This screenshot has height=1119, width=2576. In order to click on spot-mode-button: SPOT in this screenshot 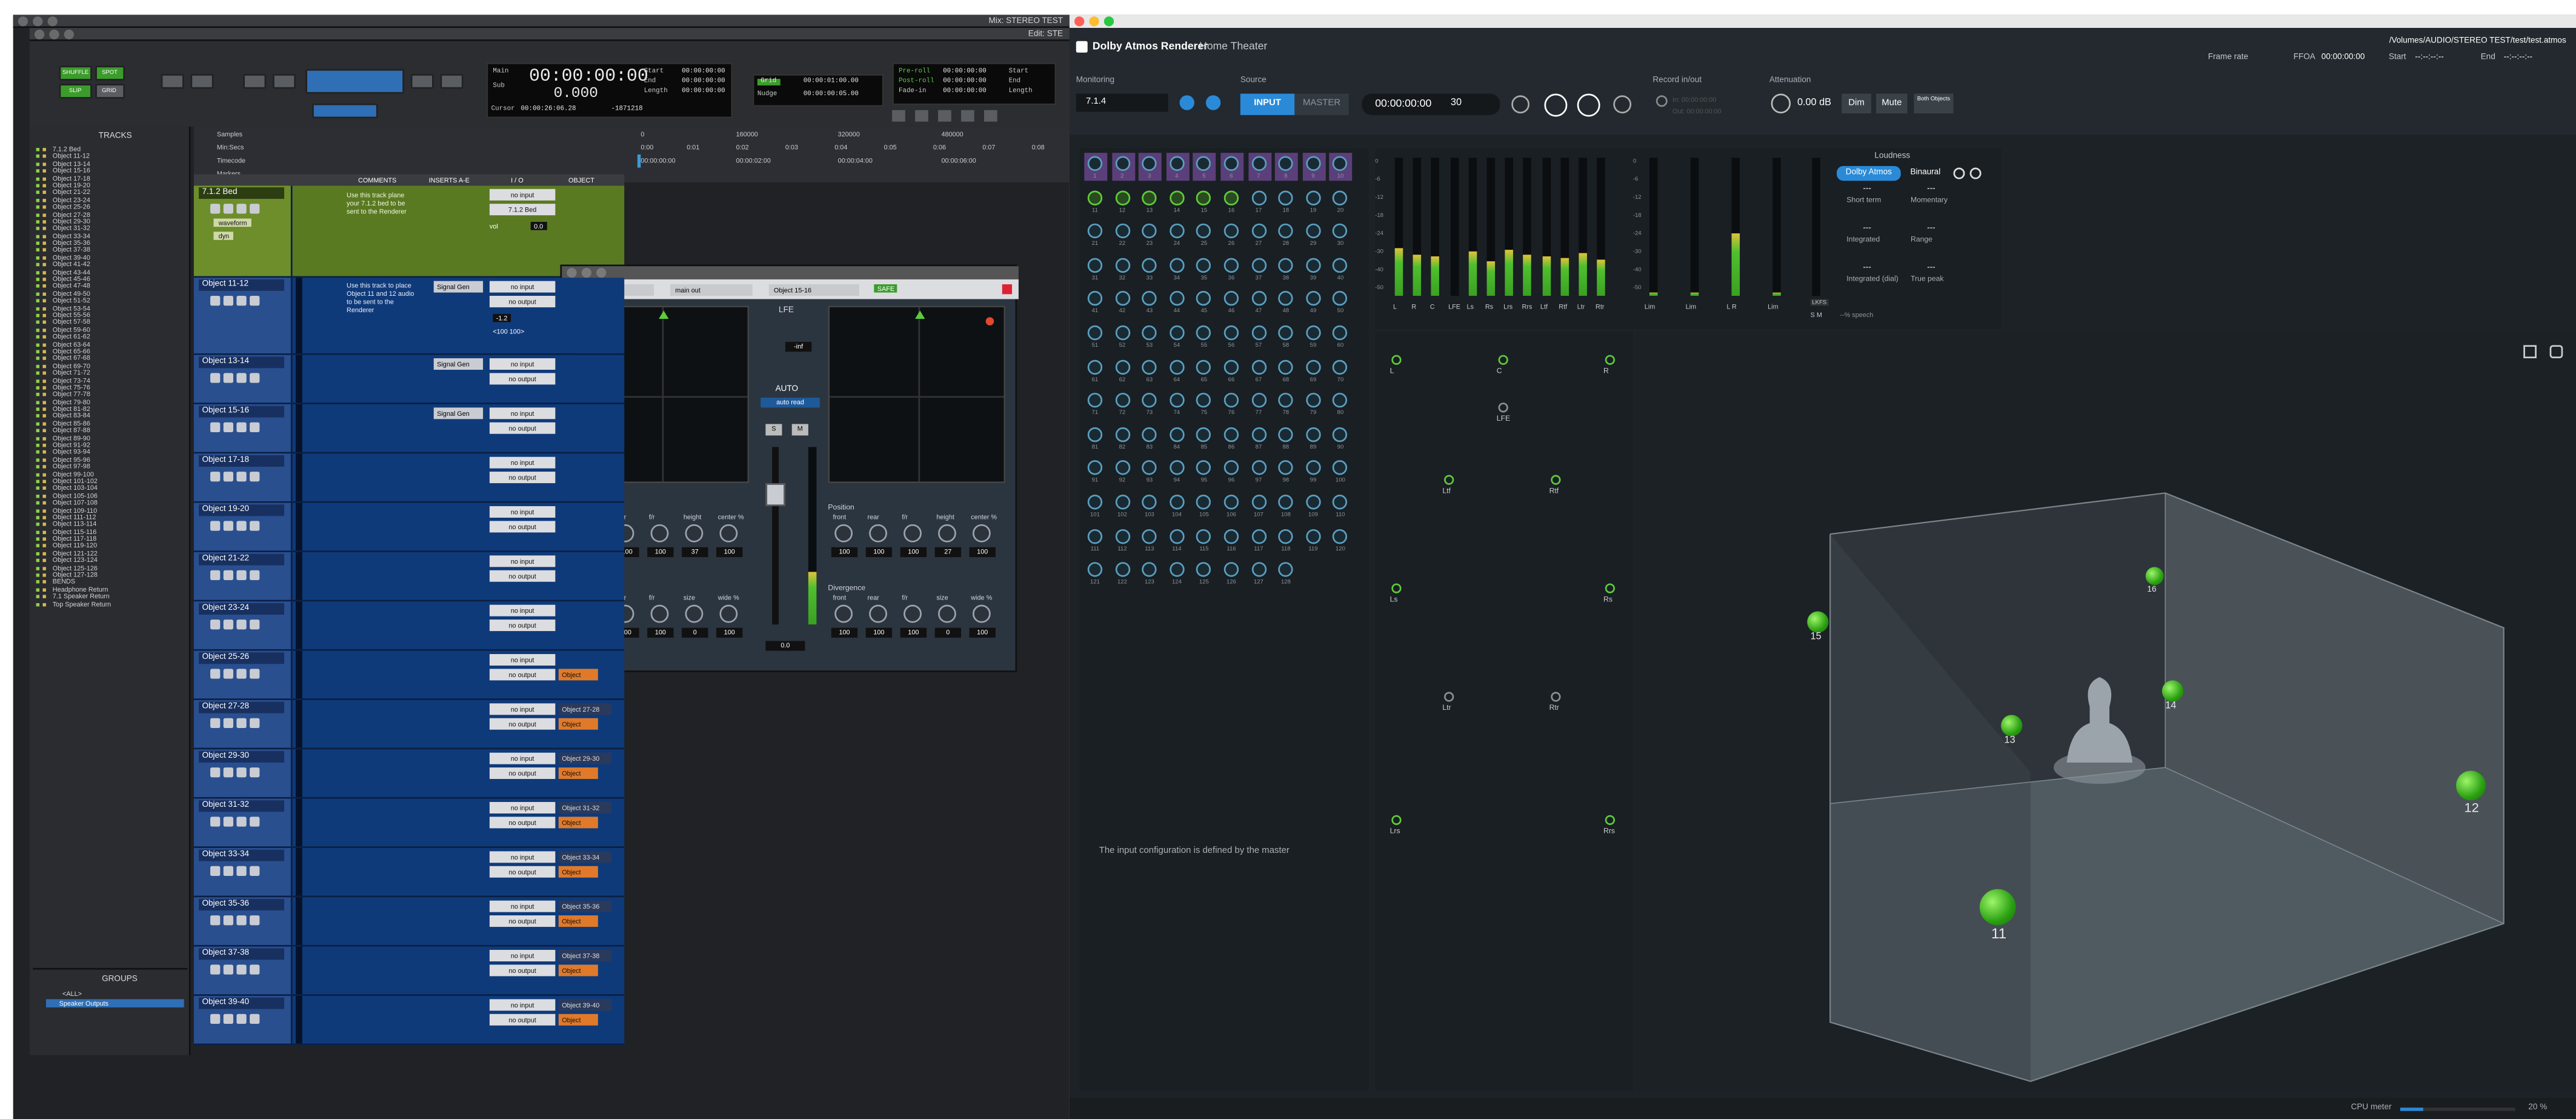, I will do `click(110, 73)`.